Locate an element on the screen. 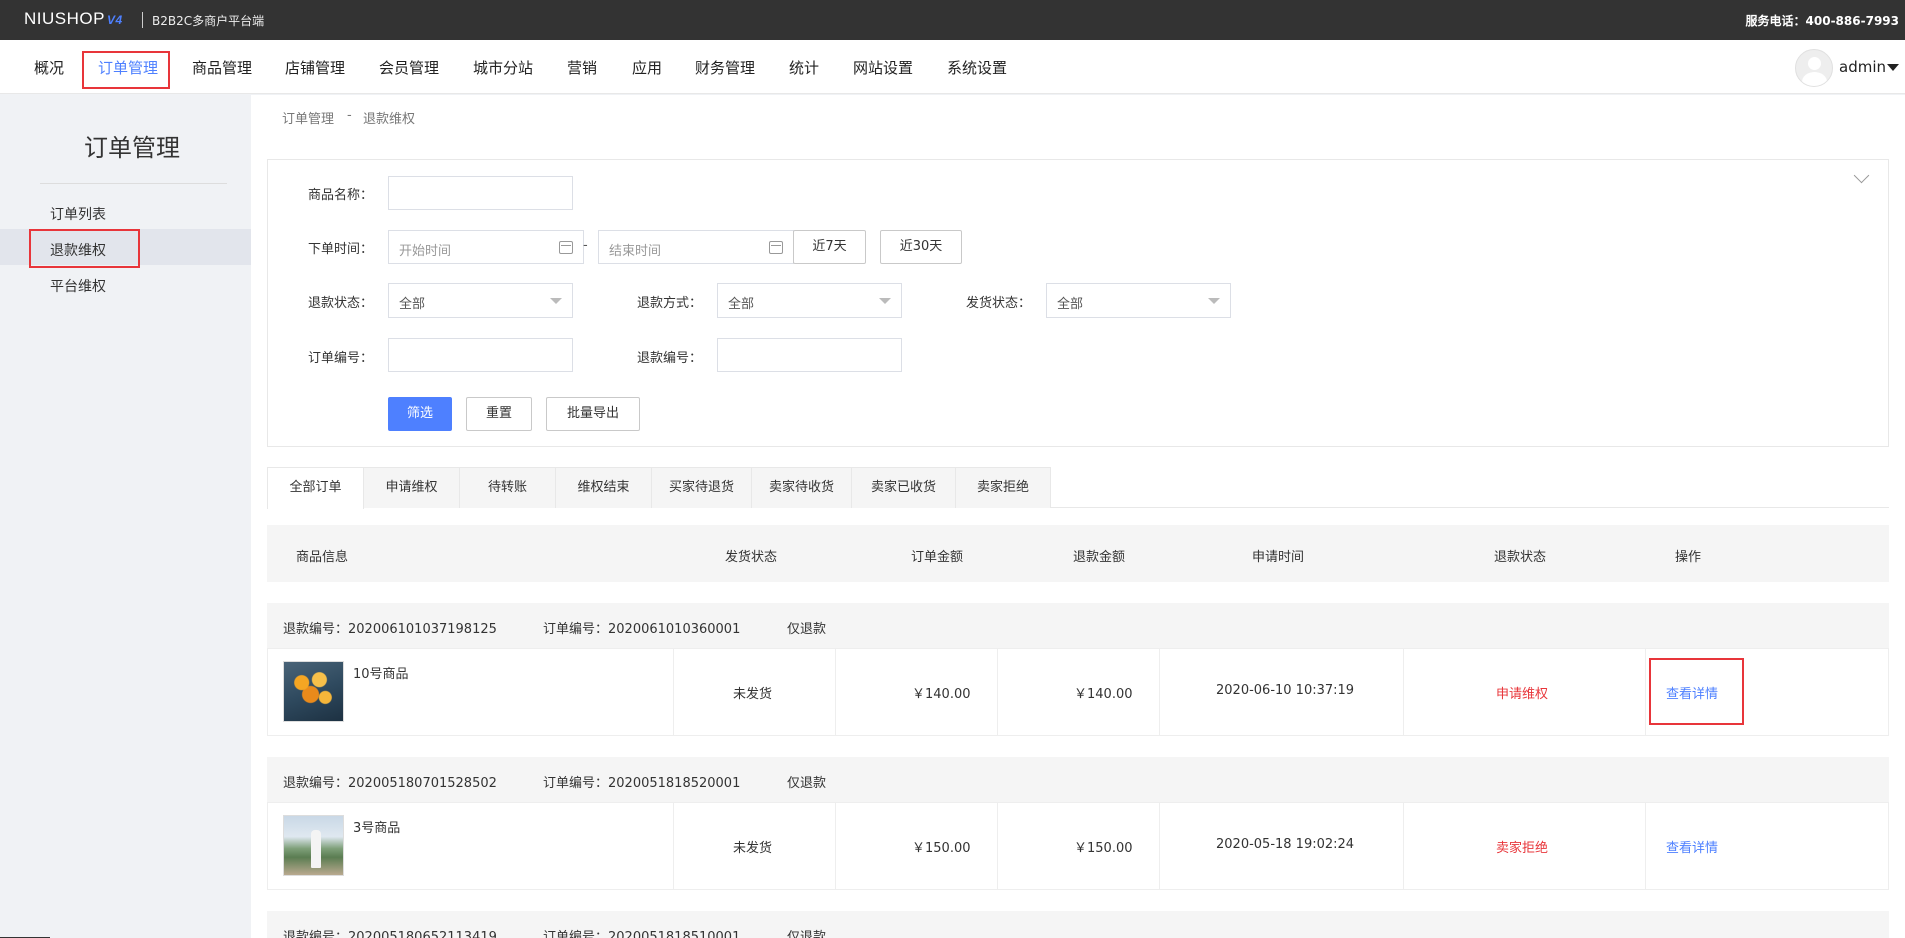 The image size is (1905, 938). nav-item-apps: 应用 is located at coordinates (647, 67).